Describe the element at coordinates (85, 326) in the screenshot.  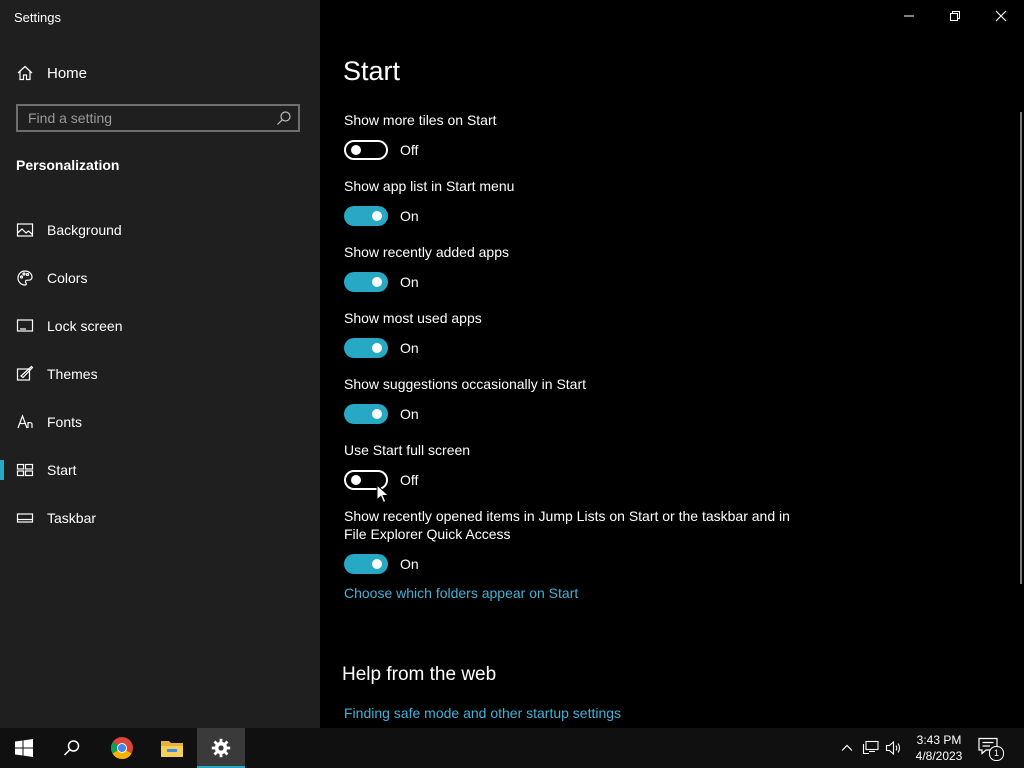
I see `sidebar-item-label: Lock screen` at that location.